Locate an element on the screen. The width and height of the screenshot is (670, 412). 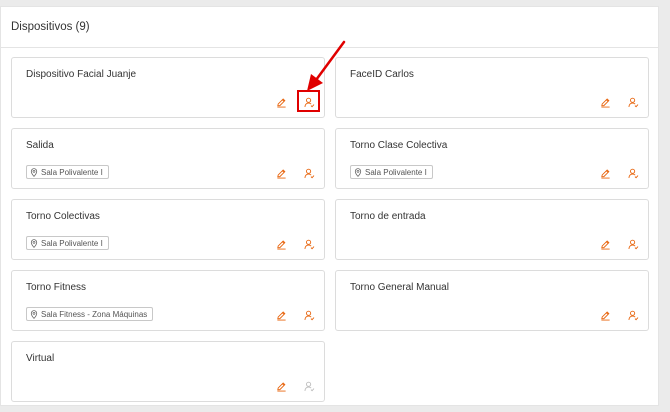
device-name: Torno de entrada is located at coordinates (388, 216).